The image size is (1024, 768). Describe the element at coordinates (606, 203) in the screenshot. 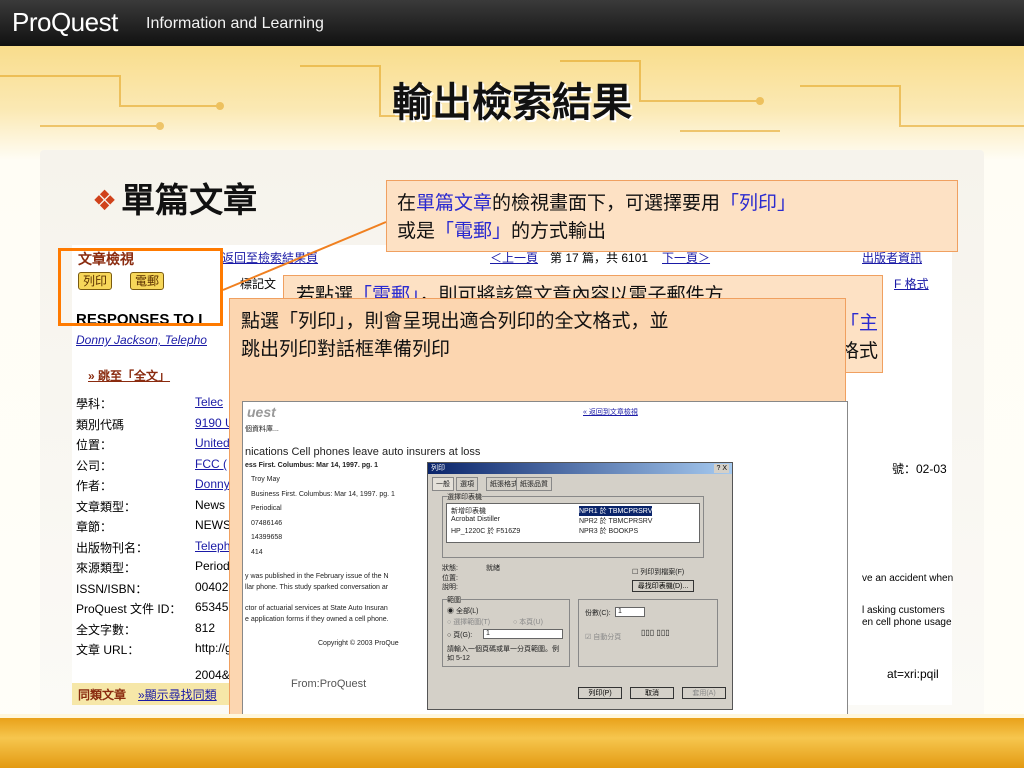

I see `callout-text: 的檢視畫面下，可選擇要用` at that location.